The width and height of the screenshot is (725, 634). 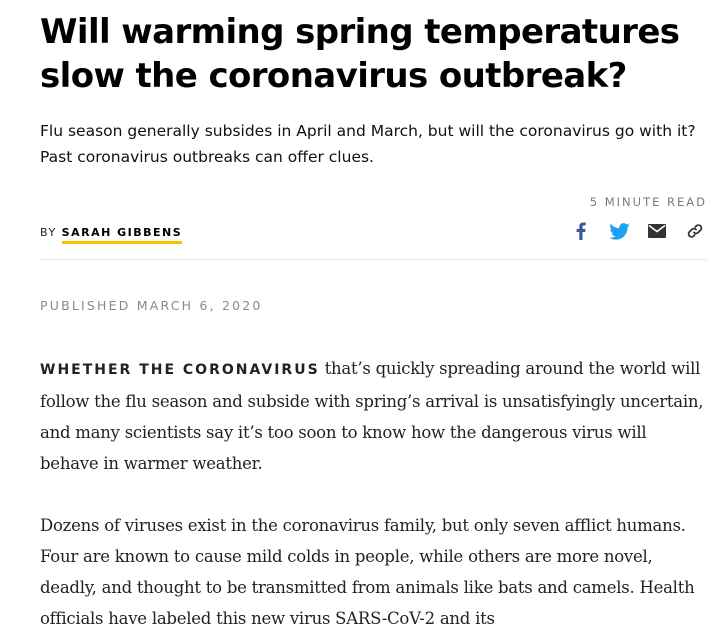 What do you see at coordinates (638, 231) in the screenshot?
I see `share-bar` at bounding box center [638, 231].